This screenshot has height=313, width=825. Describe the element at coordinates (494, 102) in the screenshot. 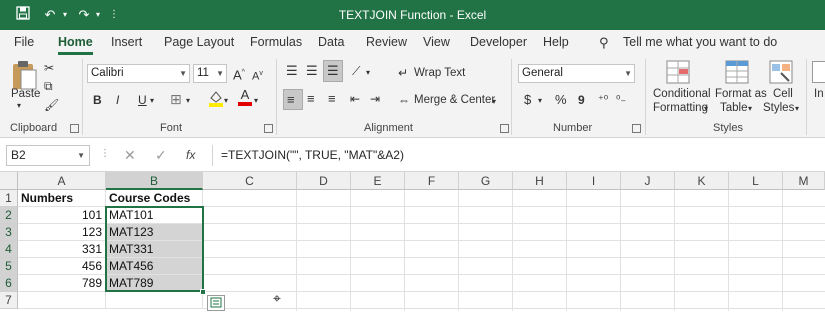

I see `merge-dropdown-icon: ▾` at that location.